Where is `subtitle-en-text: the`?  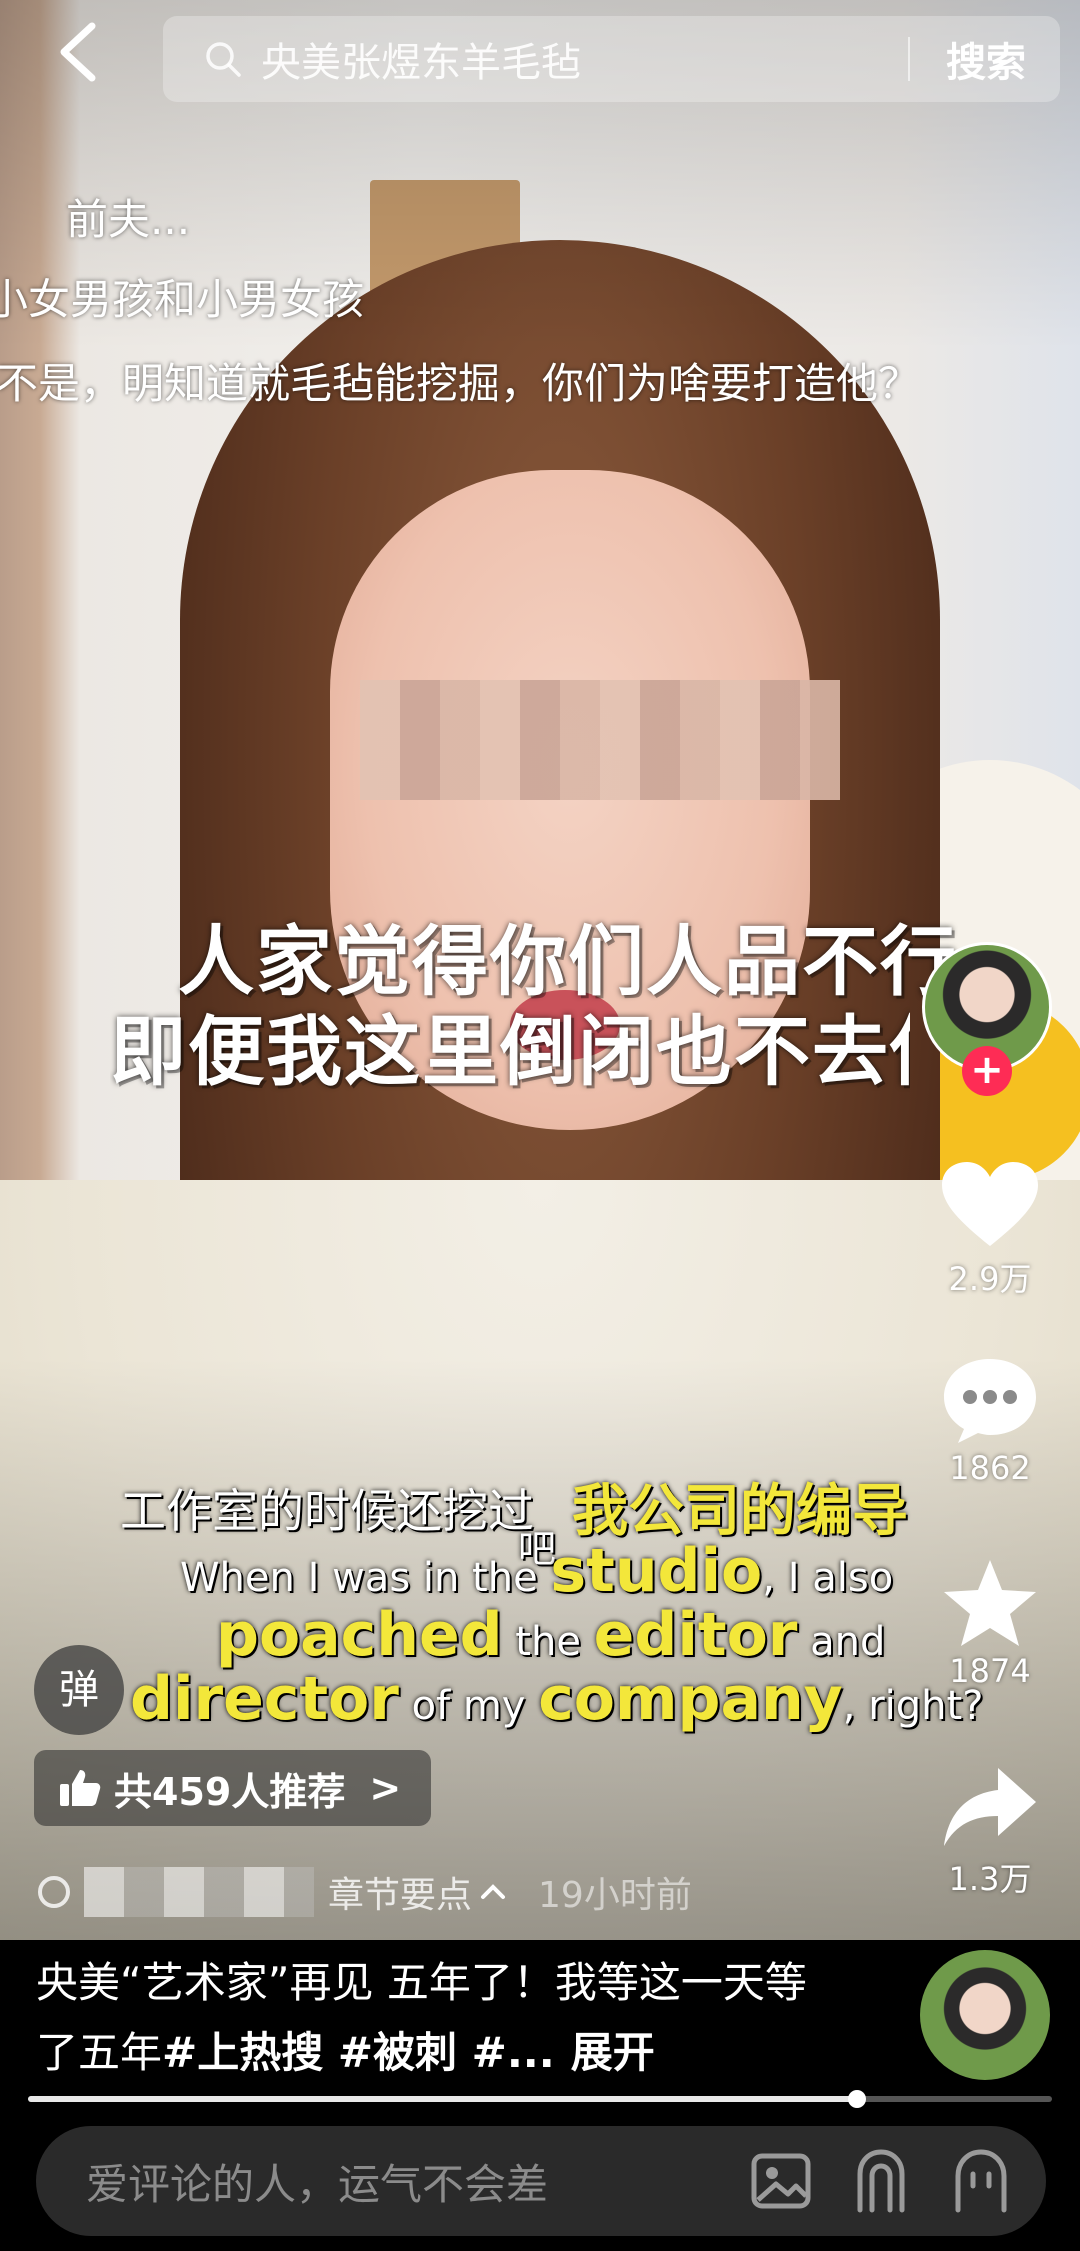 subtitle-en-text: the is located at coordinates (548, 1642).